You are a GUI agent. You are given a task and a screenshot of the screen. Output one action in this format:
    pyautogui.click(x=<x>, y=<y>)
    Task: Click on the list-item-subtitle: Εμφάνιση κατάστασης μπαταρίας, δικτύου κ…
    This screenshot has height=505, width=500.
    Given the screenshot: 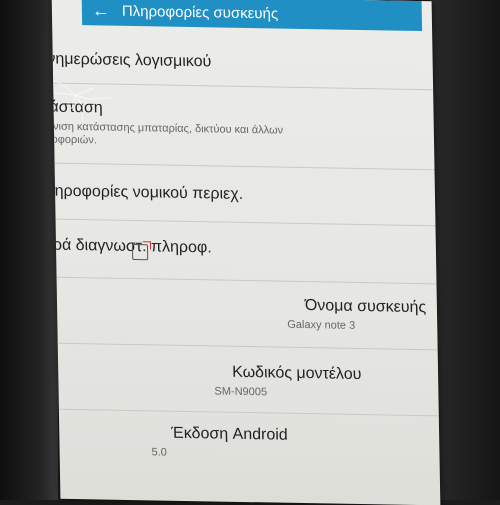 What is the action you would take?
    pyautogui.click(x=167, y=133)
    